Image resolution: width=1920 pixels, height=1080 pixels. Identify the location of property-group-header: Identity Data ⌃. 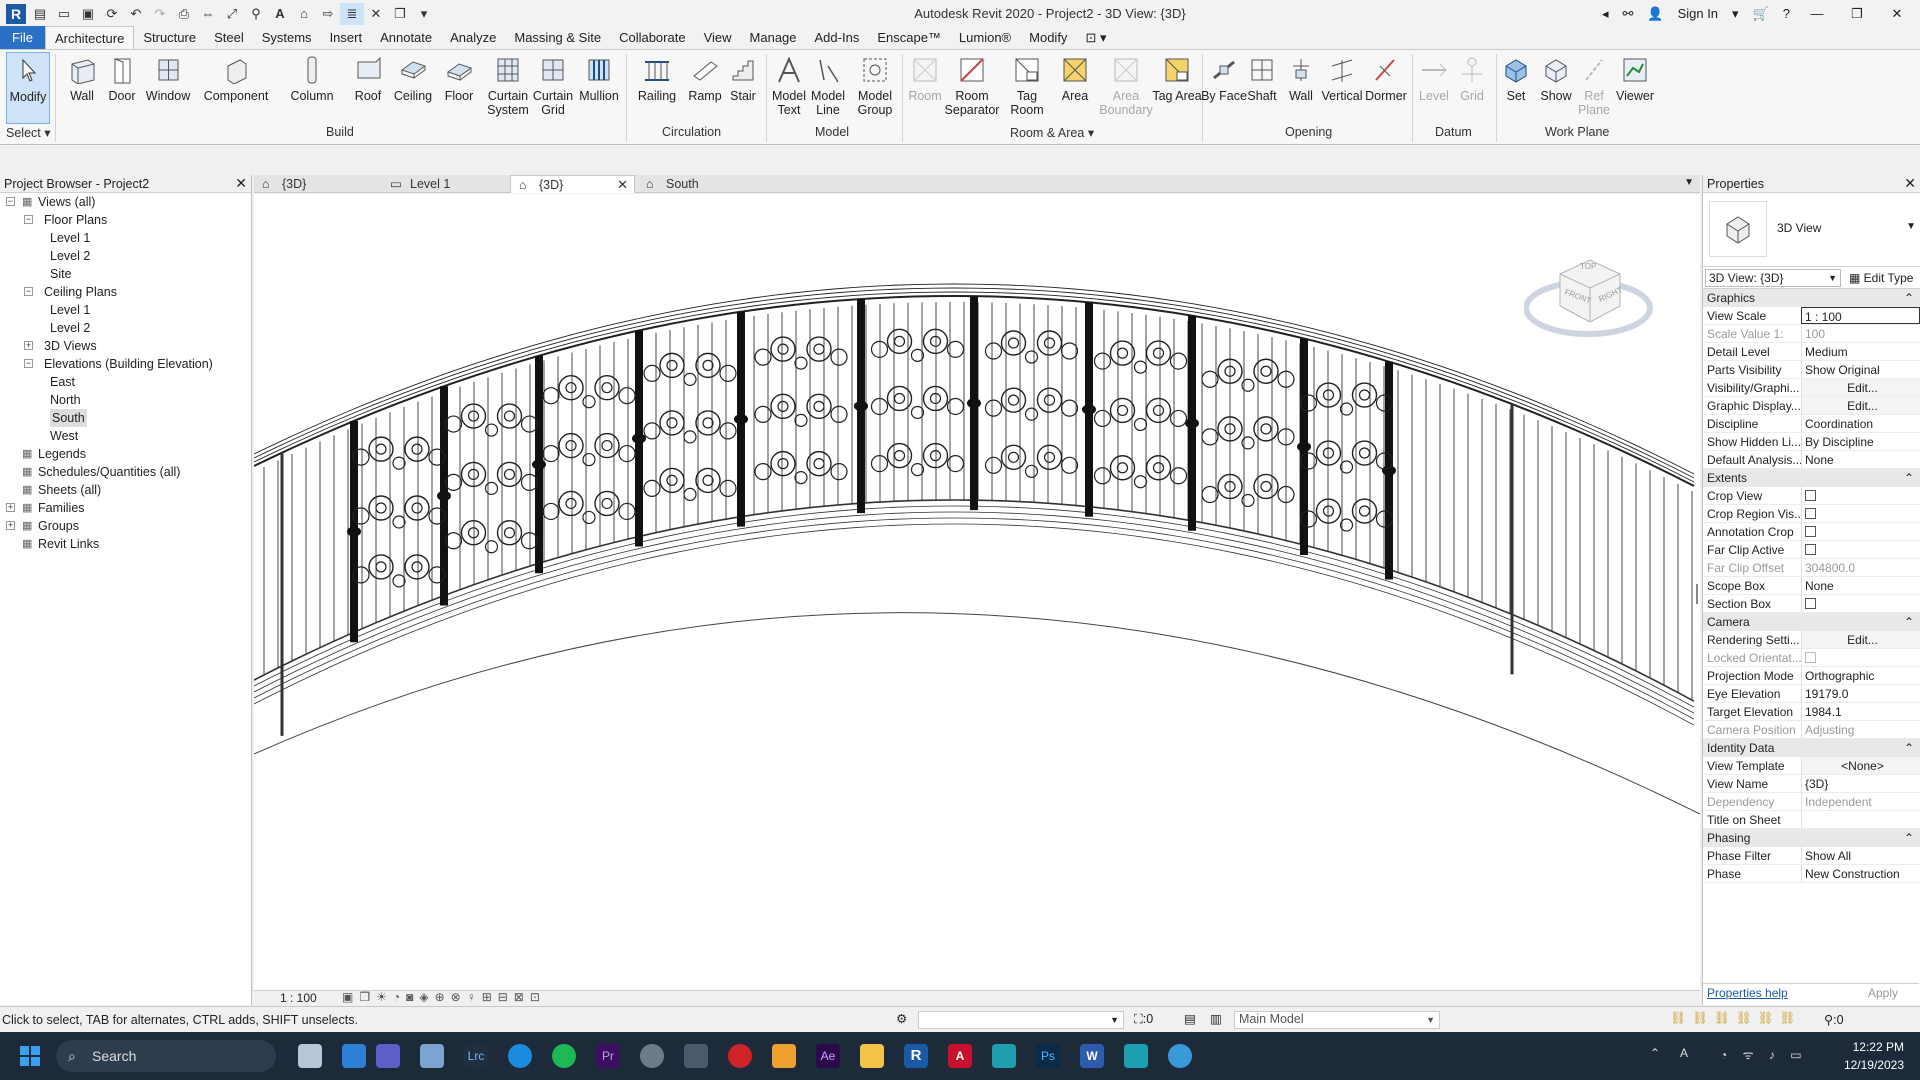
(1811, 748).